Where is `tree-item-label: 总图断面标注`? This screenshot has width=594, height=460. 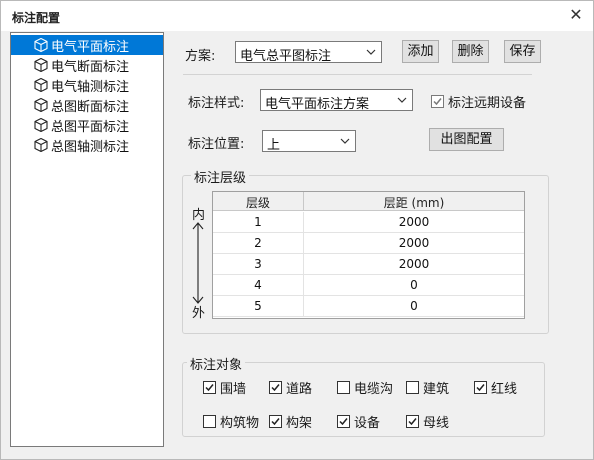
tree-item-label: 总图断面标注 is located at coordinates (90, 107).